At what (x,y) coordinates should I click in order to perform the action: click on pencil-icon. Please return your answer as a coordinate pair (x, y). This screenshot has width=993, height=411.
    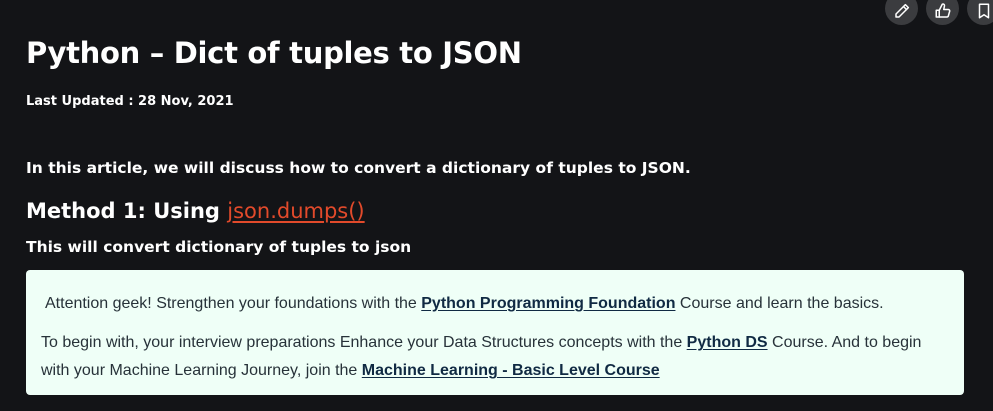
    Looking at the image, I should click on (901, 10).